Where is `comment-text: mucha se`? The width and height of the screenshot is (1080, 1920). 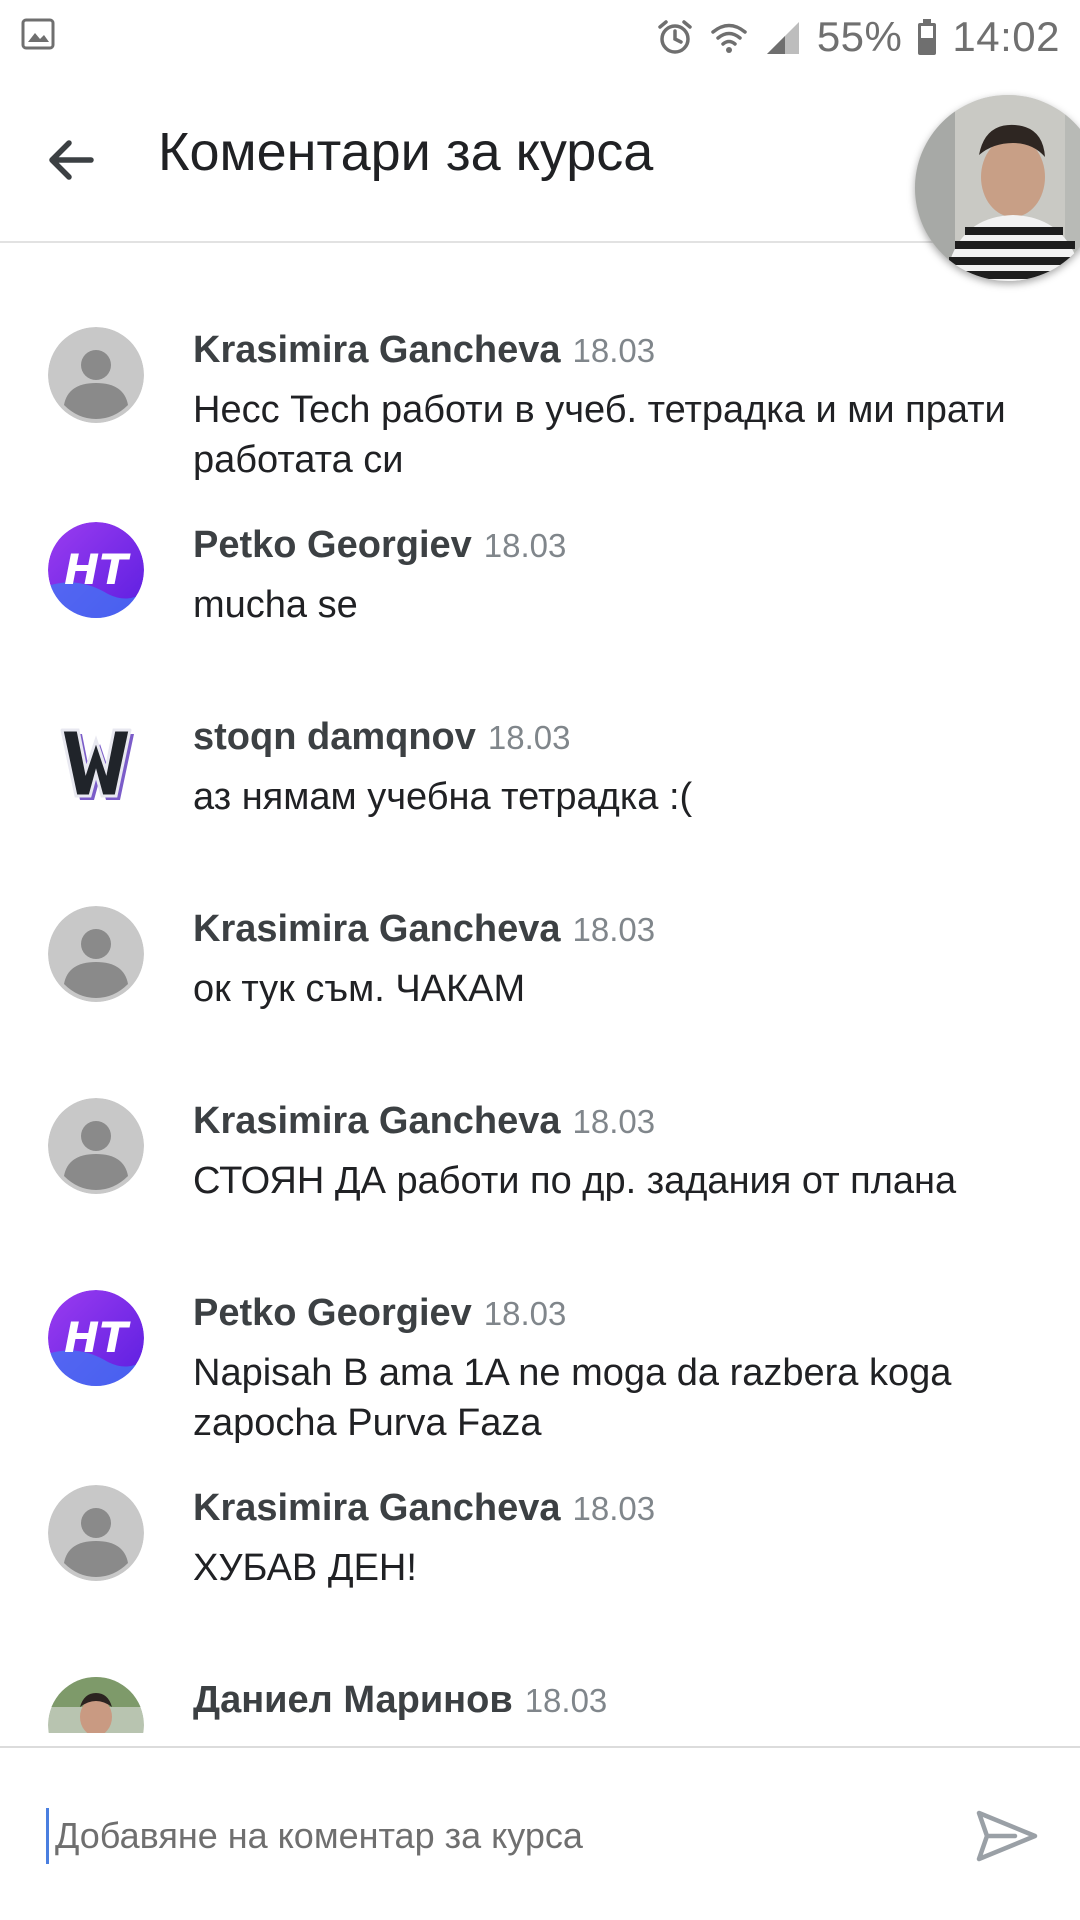
comment-text: mucha se is located at coordinates (275, 605).